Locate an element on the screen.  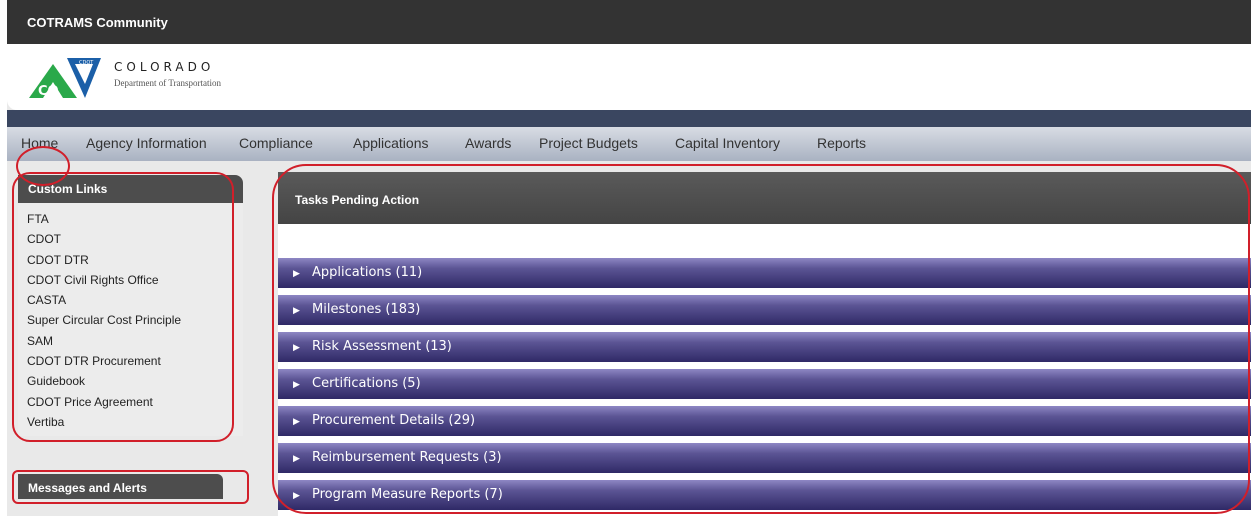
task-label: Program Measure Reports (7) is located at coordinates (407, 494).